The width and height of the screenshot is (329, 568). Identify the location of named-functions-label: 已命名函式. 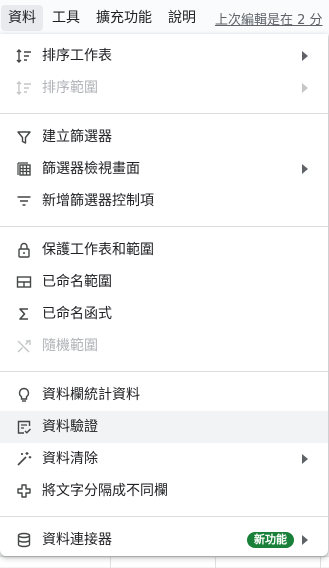
(77, 314).